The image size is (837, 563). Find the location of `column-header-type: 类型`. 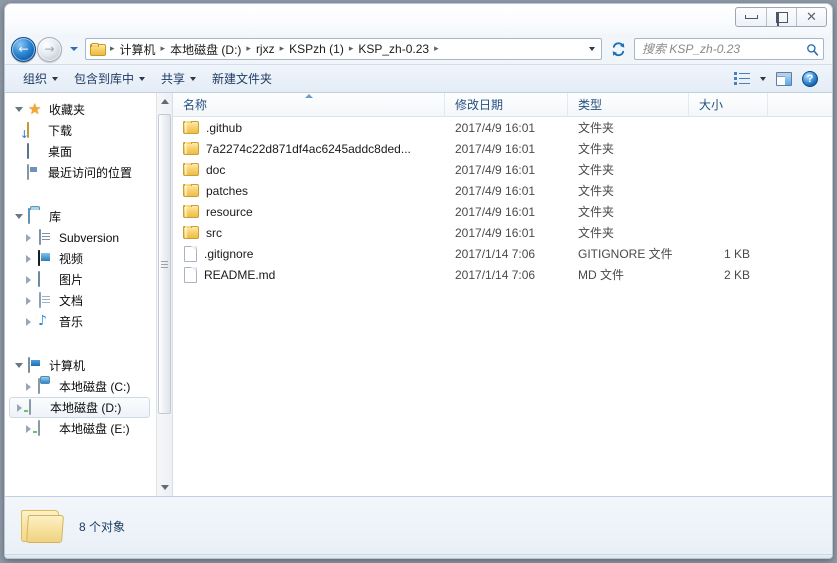

column-header-type: 类型 is located at coordinates (628, 104).